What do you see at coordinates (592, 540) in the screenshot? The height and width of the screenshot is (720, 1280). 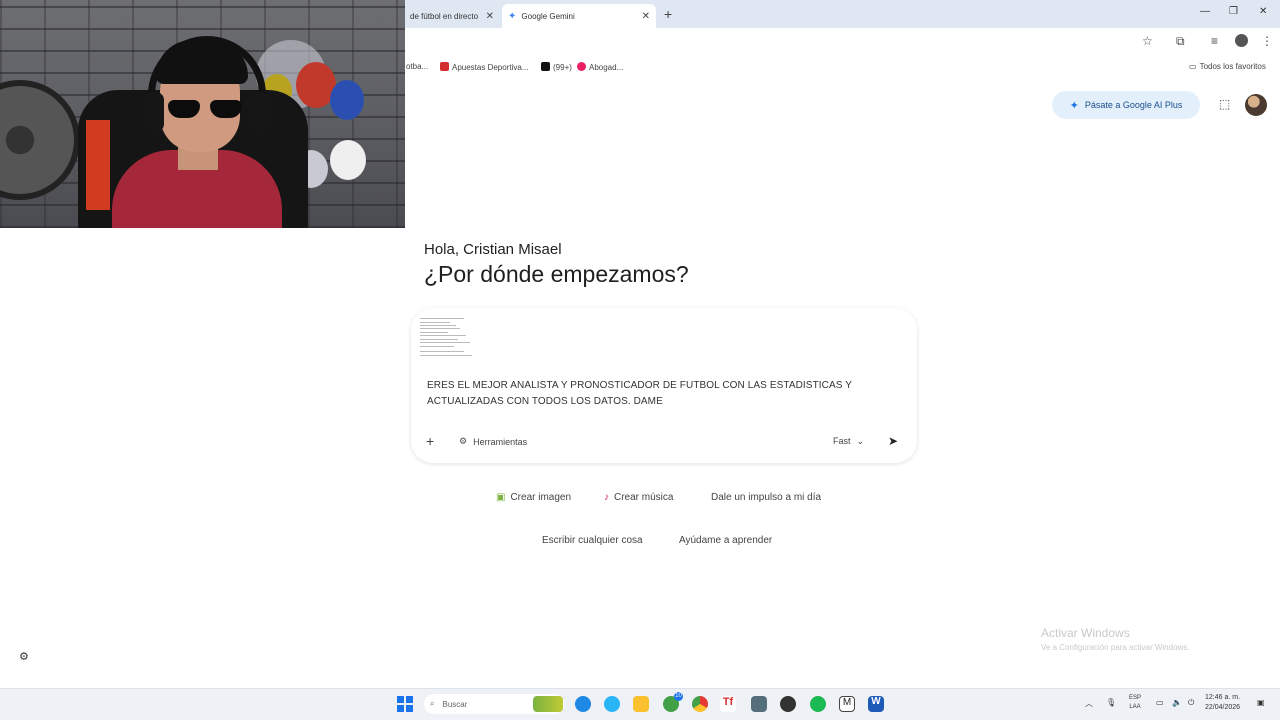 I see `chip-escribir: Escribir cualquier cosa` at bounding box center [592, 540].